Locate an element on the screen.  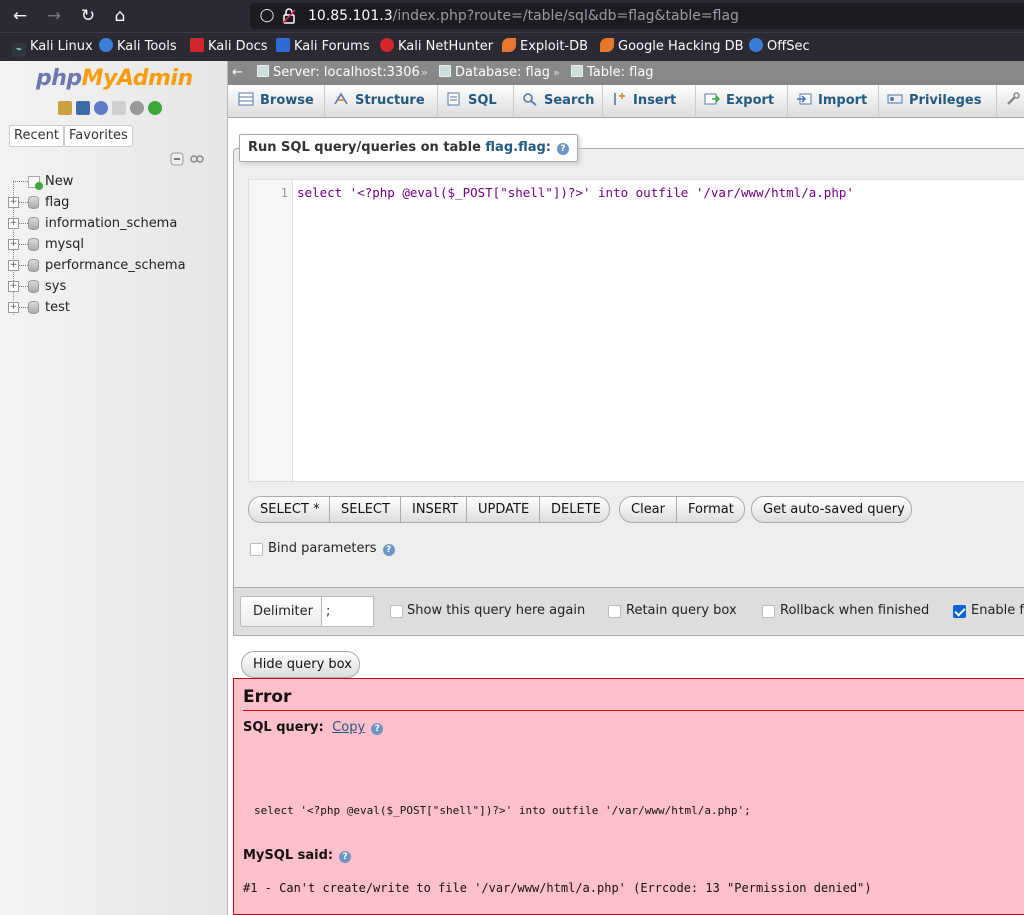
collapse-all-icon is located at coordinates (188, 159).